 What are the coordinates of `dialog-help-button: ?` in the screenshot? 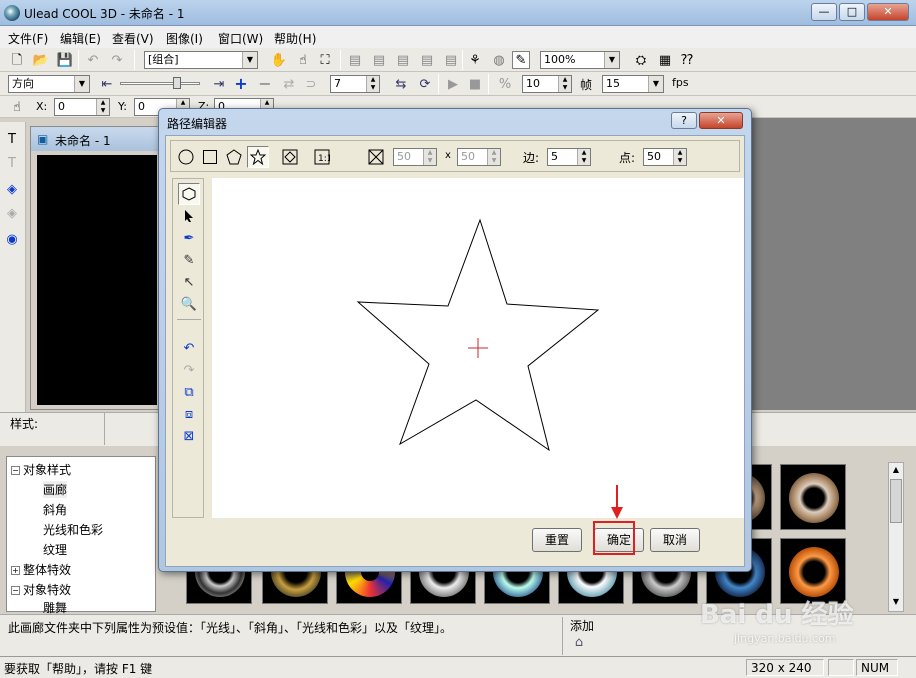 It's located at (684, 120).